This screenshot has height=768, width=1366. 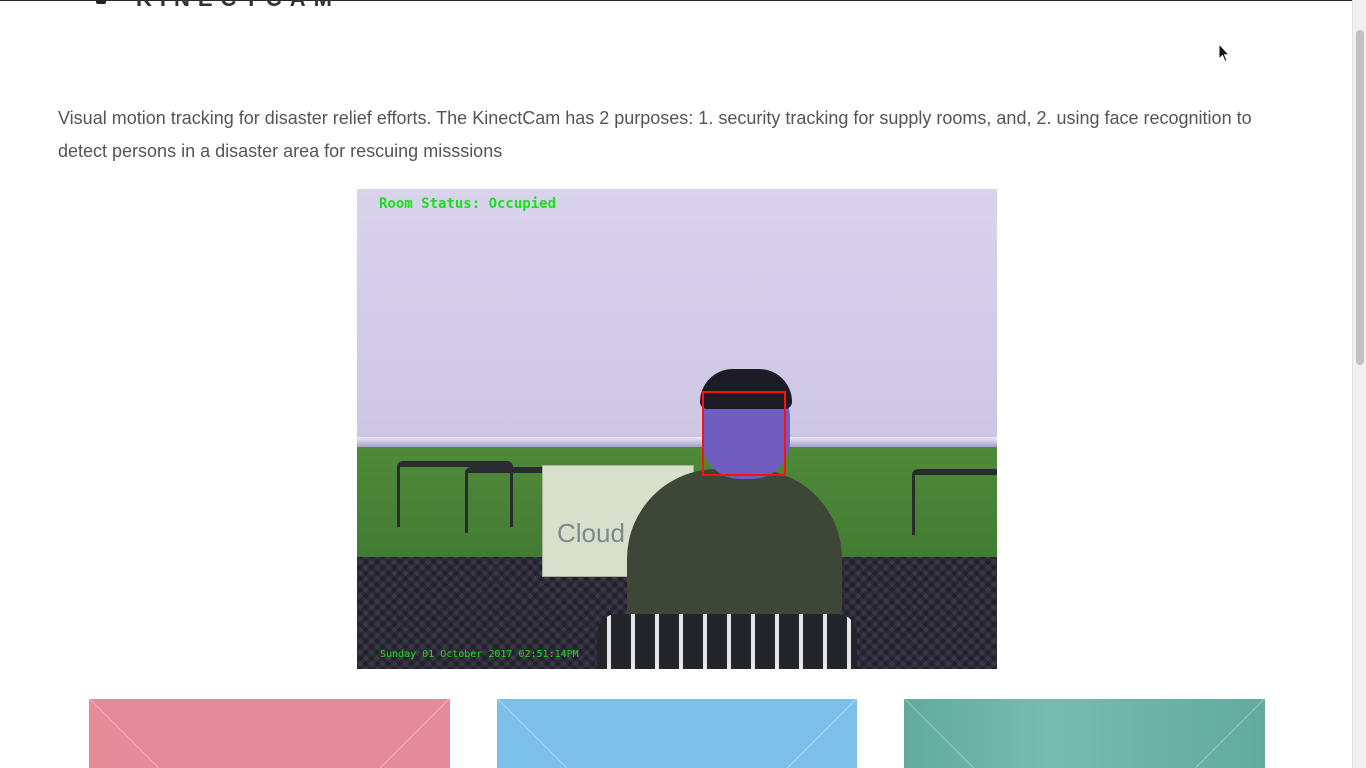 What do you see at coordinates (677, 442) in the screenshot?
I see `camera-wall-rail` at bounding box center [677, 442].